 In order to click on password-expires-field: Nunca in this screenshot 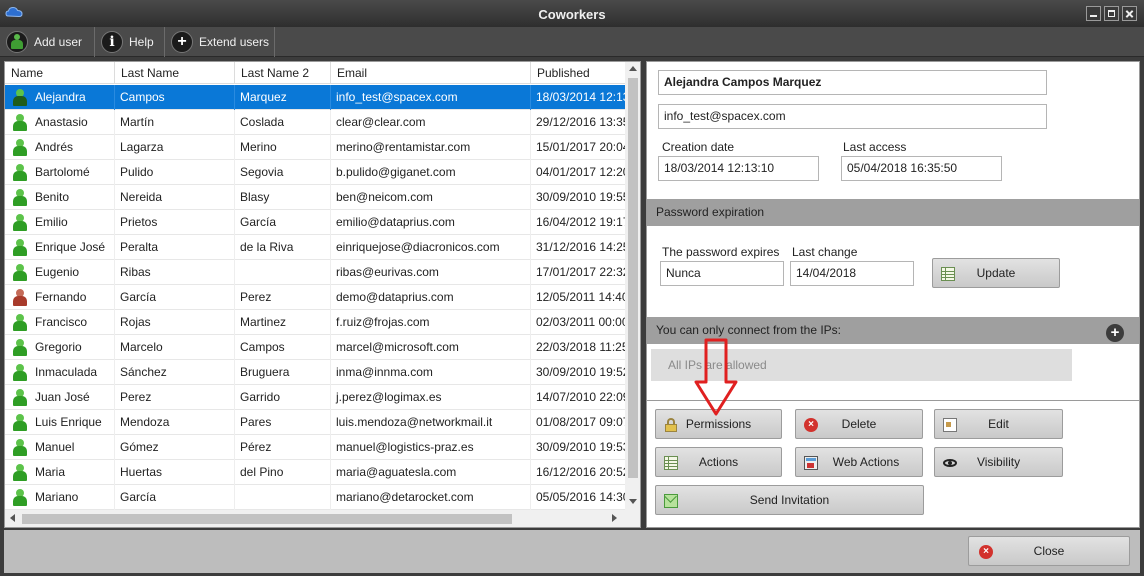, I will do `click(722, 273)`.